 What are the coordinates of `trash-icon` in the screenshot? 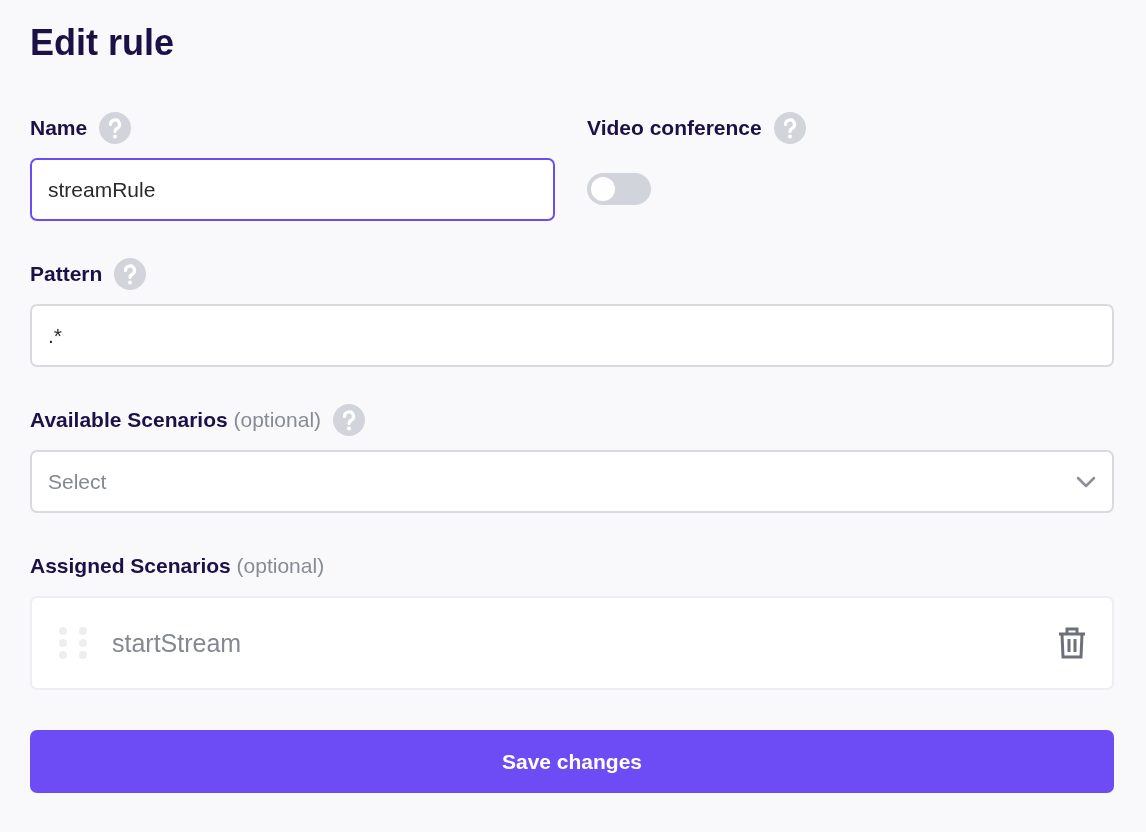 It's located at (1072, 643).